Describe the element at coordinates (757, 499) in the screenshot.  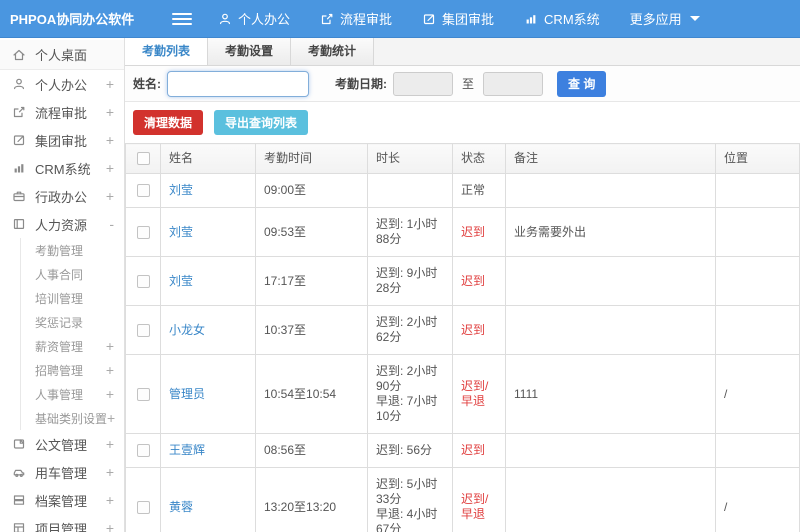
I see `location-cell: /` at that location.